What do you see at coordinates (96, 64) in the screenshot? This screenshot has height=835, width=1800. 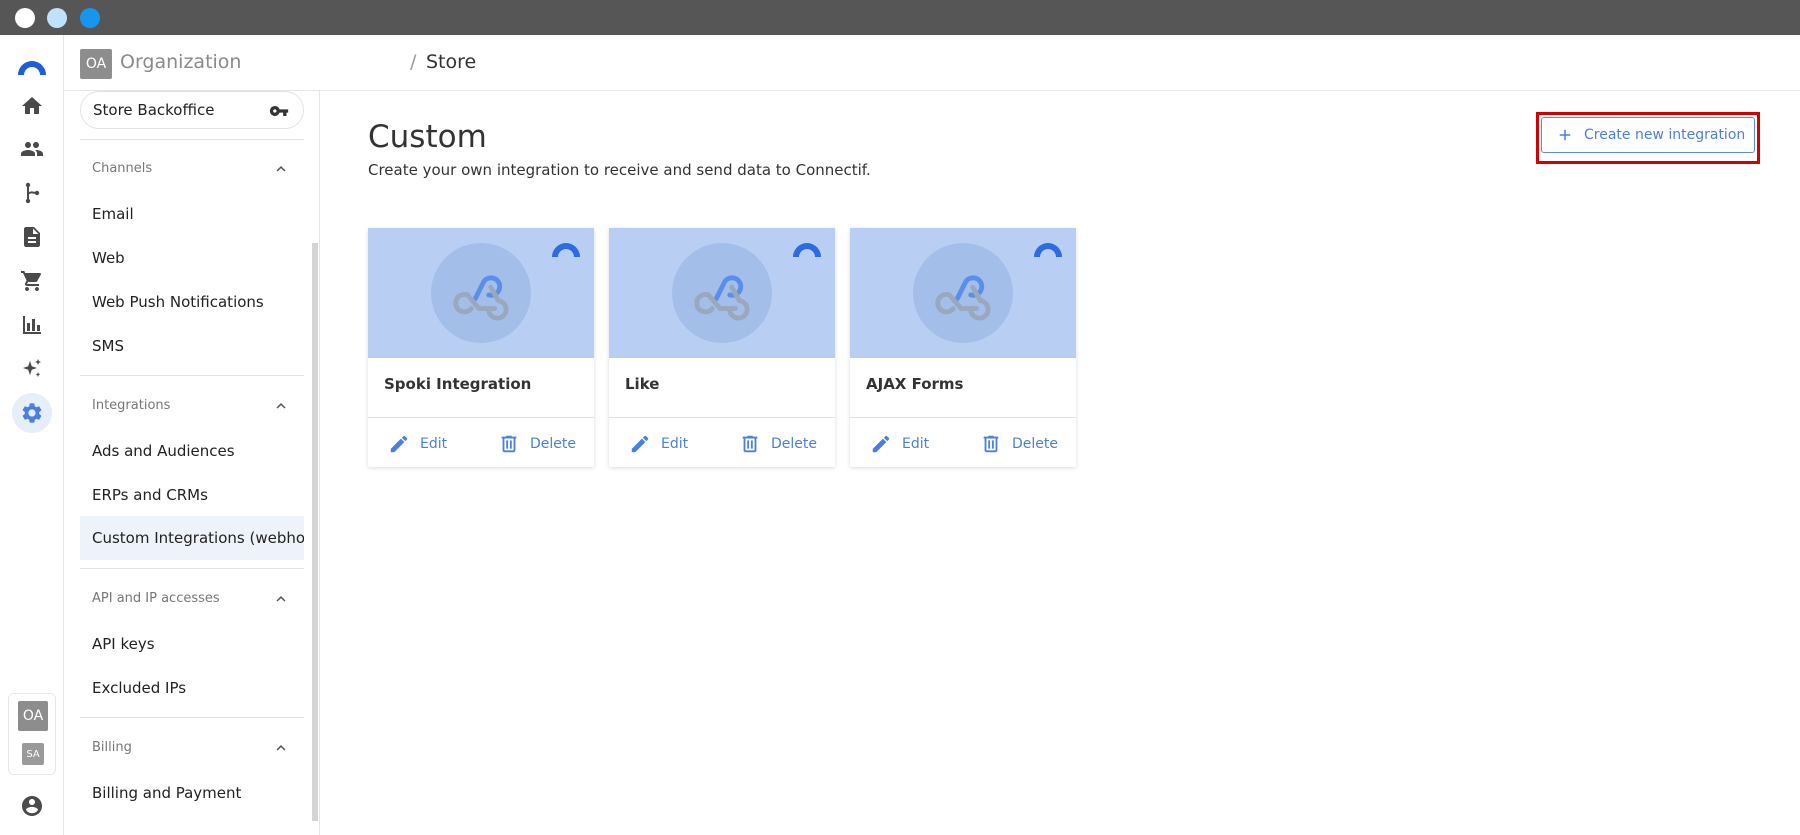 I see `org-avatar: OA` at bounding box center [96, 64].